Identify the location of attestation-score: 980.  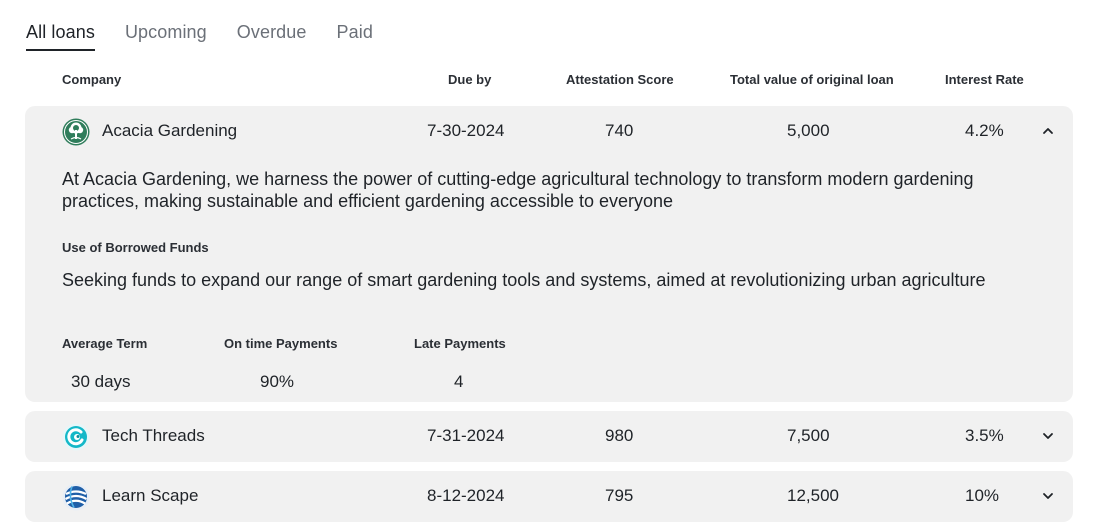
(619, 435).